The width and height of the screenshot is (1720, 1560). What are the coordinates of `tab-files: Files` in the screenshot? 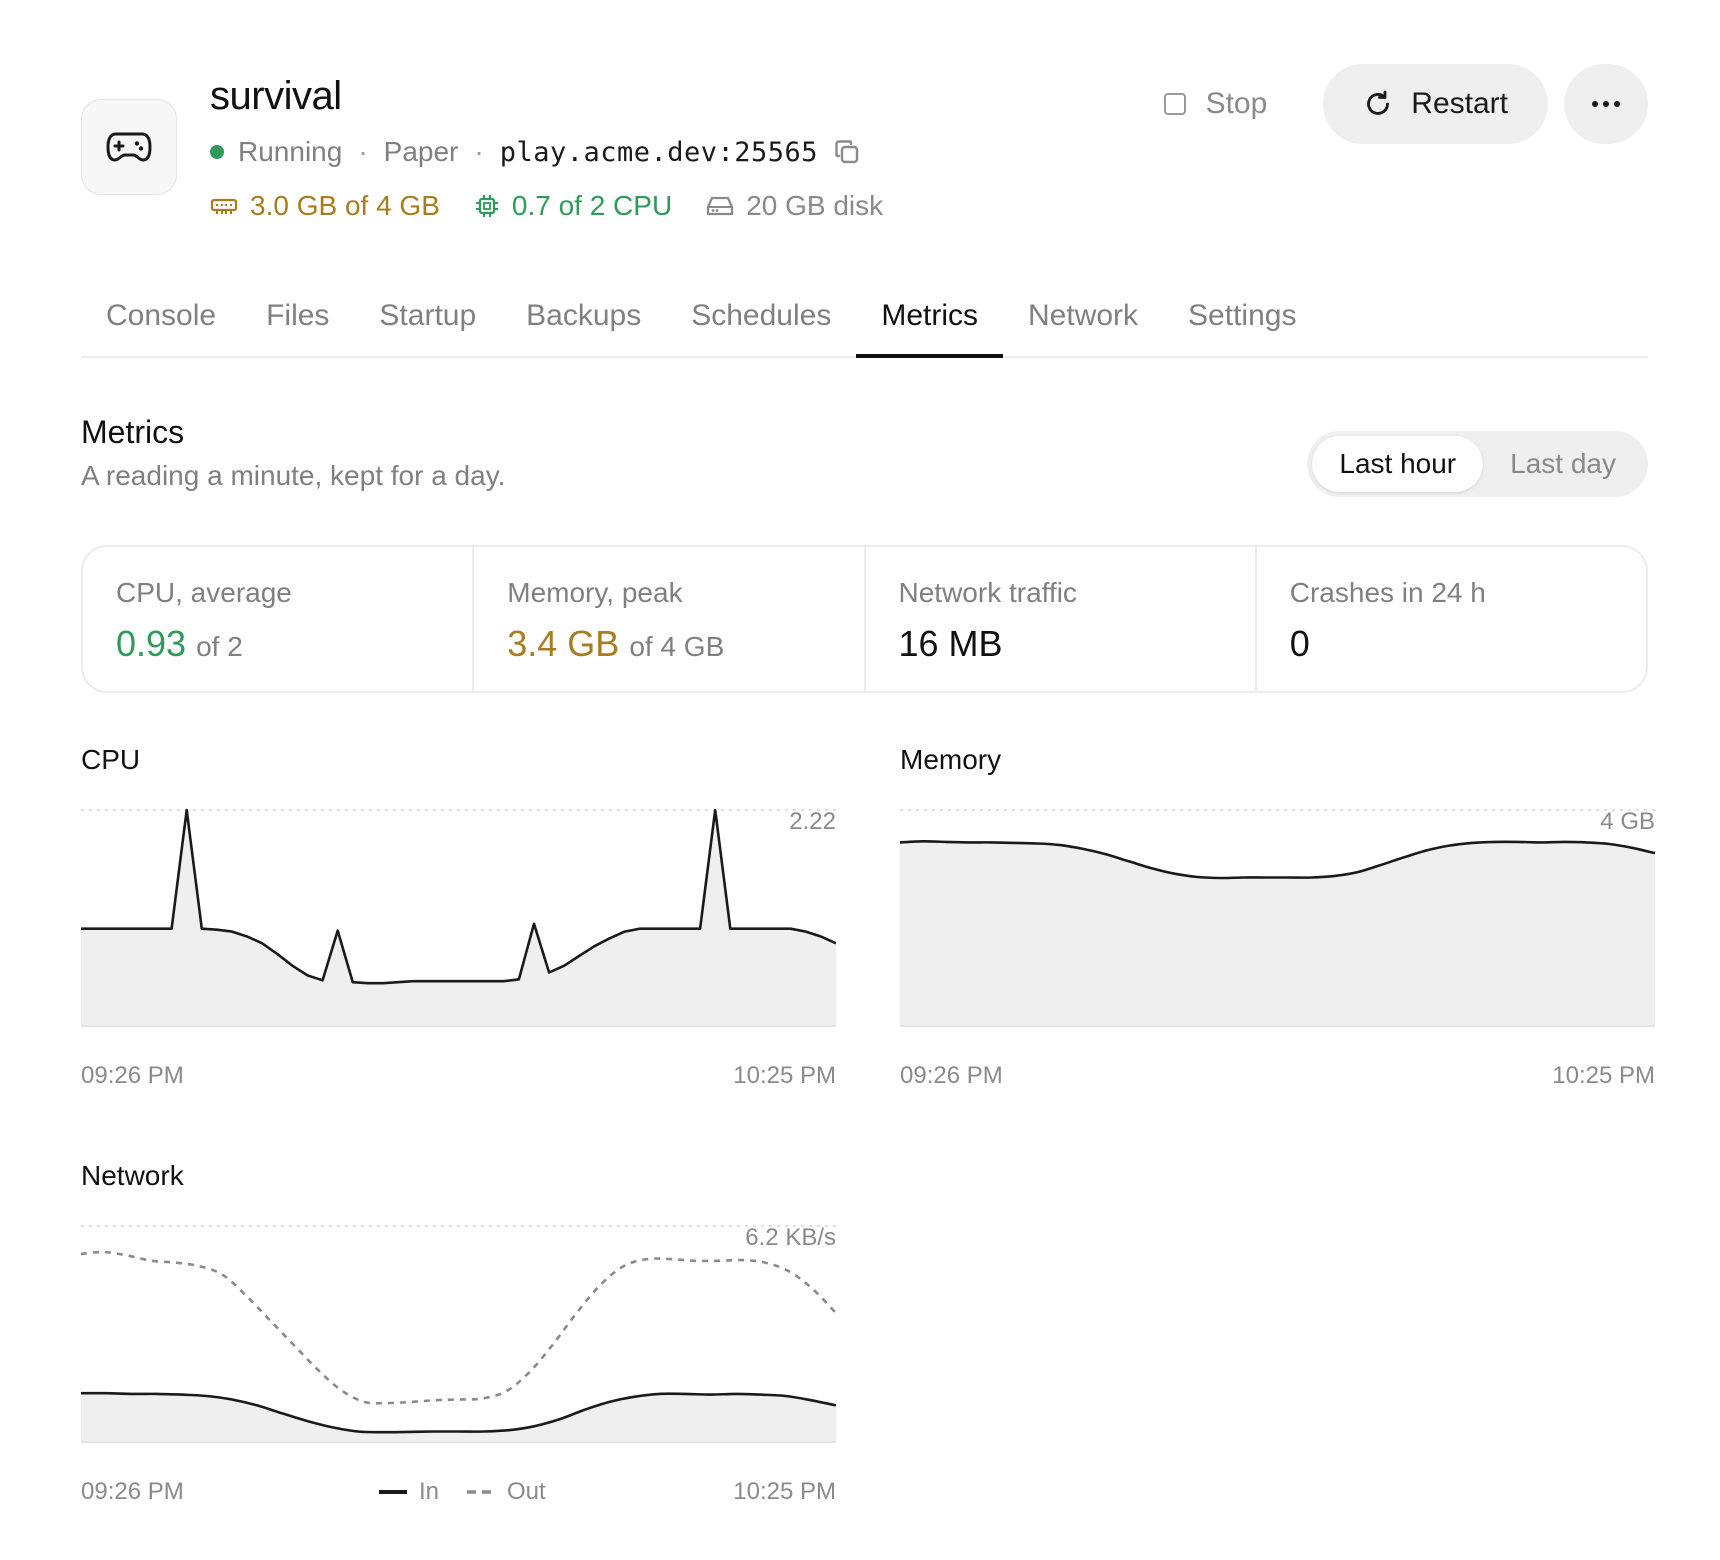 It's located at (297, 320).